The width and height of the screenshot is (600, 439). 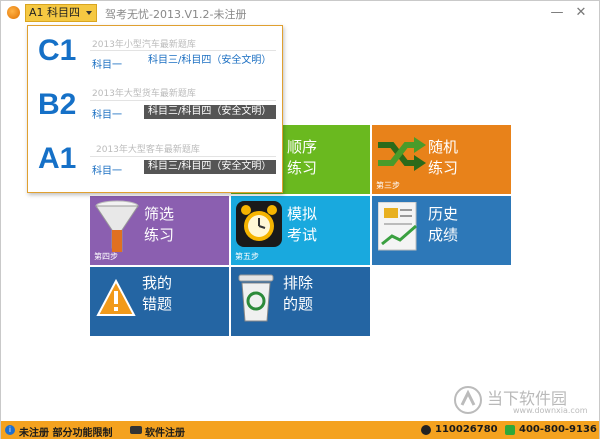 I want to click on tile-filter-practice: 筛选 练习 第四步, so click(x=159, y=230).